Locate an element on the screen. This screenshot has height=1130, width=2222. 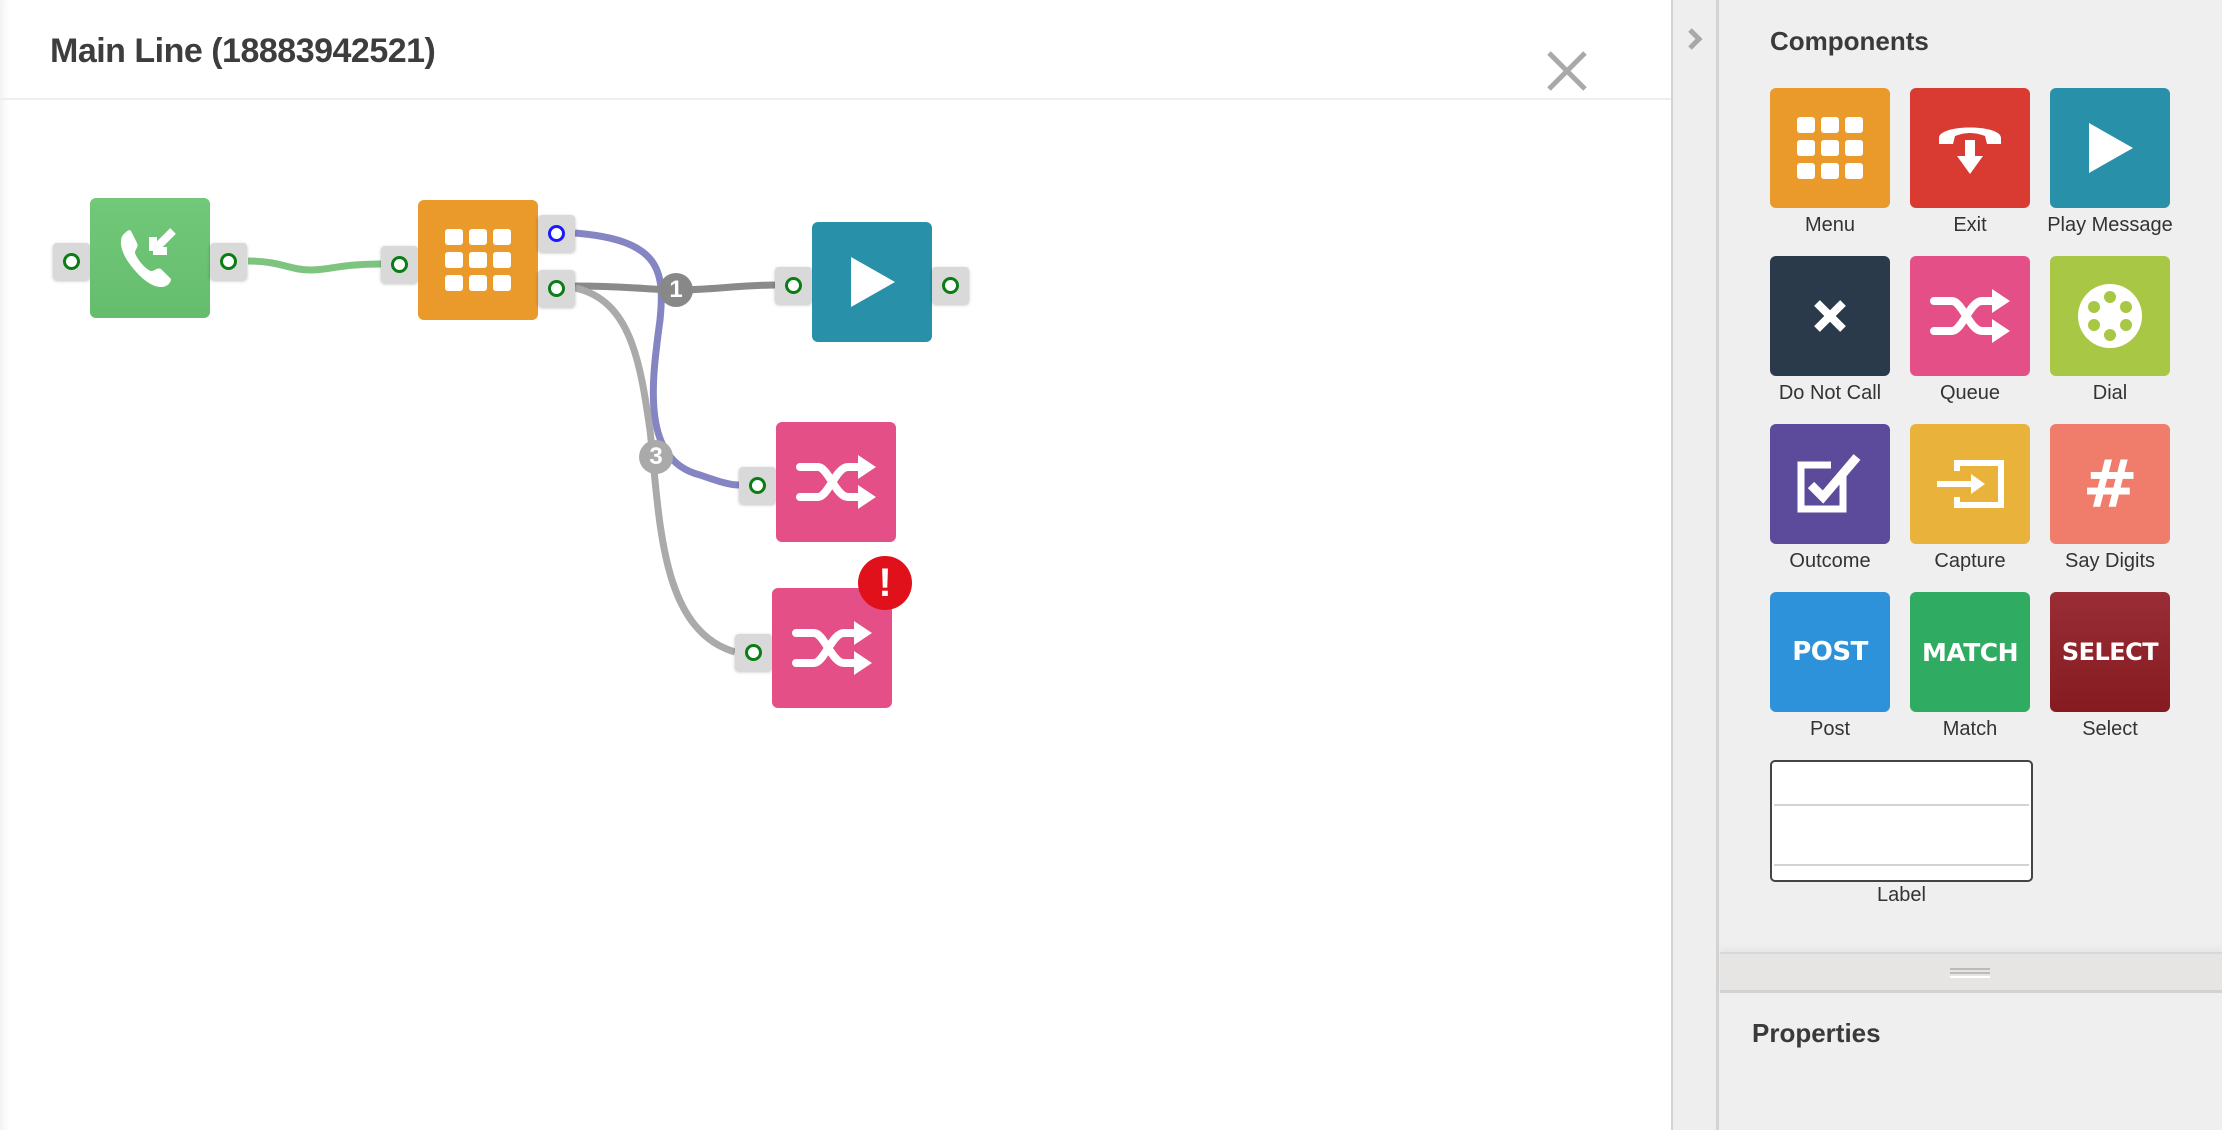
component-queue: Queue is located at coordinates (1970, 330).